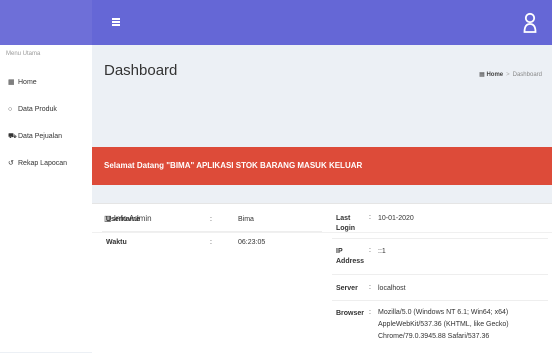  I want to click on circle-icon: ○, so click(10, 109).